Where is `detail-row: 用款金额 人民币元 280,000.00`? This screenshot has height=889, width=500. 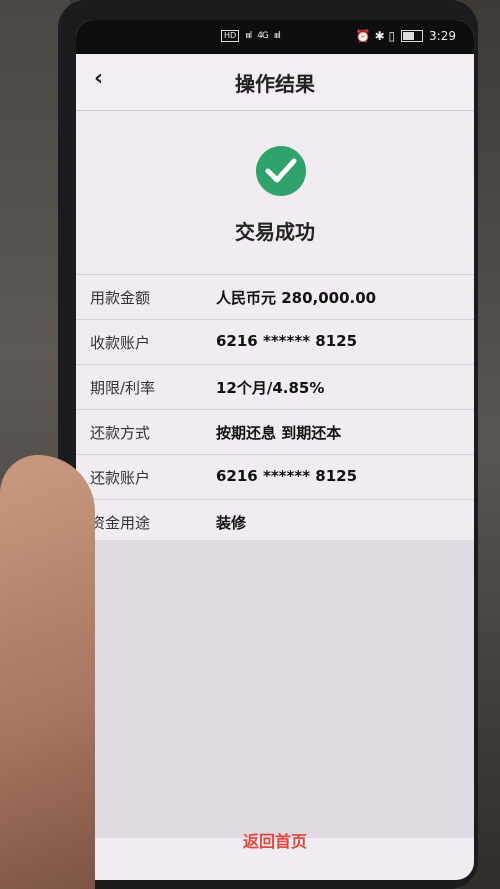
detail-row: 用款金额 人民币元 280,000.00 is located at coordinates (275, 296).